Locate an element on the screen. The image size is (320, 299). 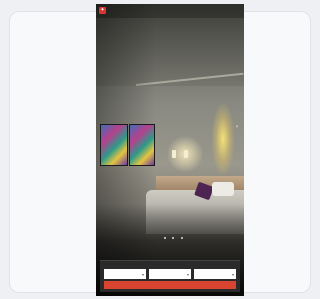
wall-light is located at coordinates (223, 139).